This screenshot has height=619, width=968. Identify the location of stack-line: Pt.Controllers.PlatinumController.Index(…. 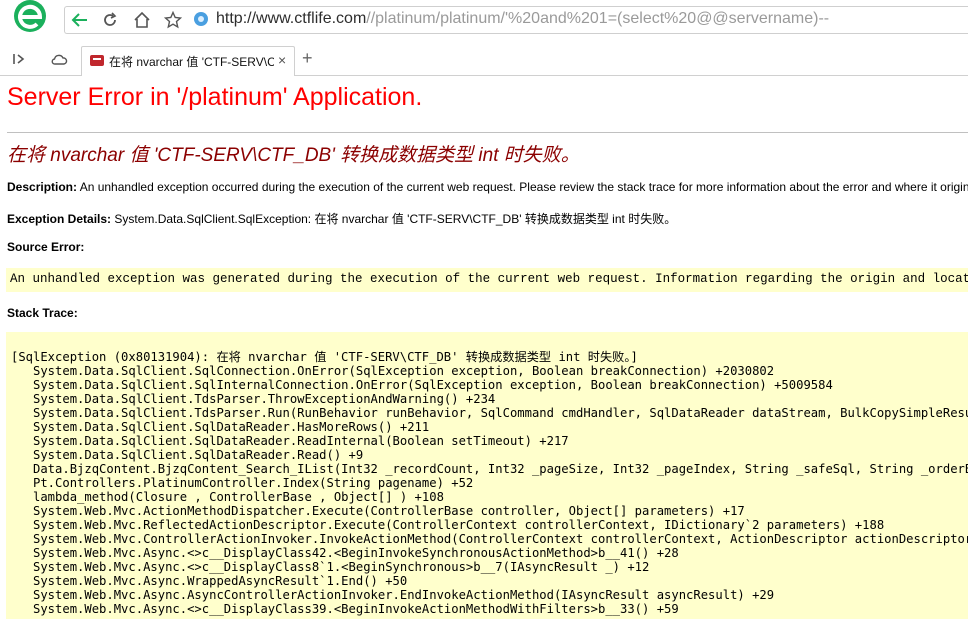
(253, 483).